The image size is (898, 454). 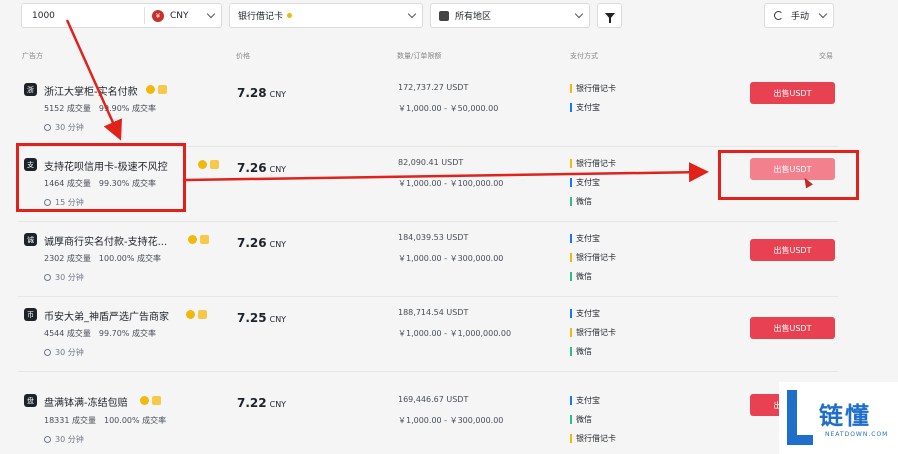 I want to click on annotation-arrow-down, so click(x=93, y=80).